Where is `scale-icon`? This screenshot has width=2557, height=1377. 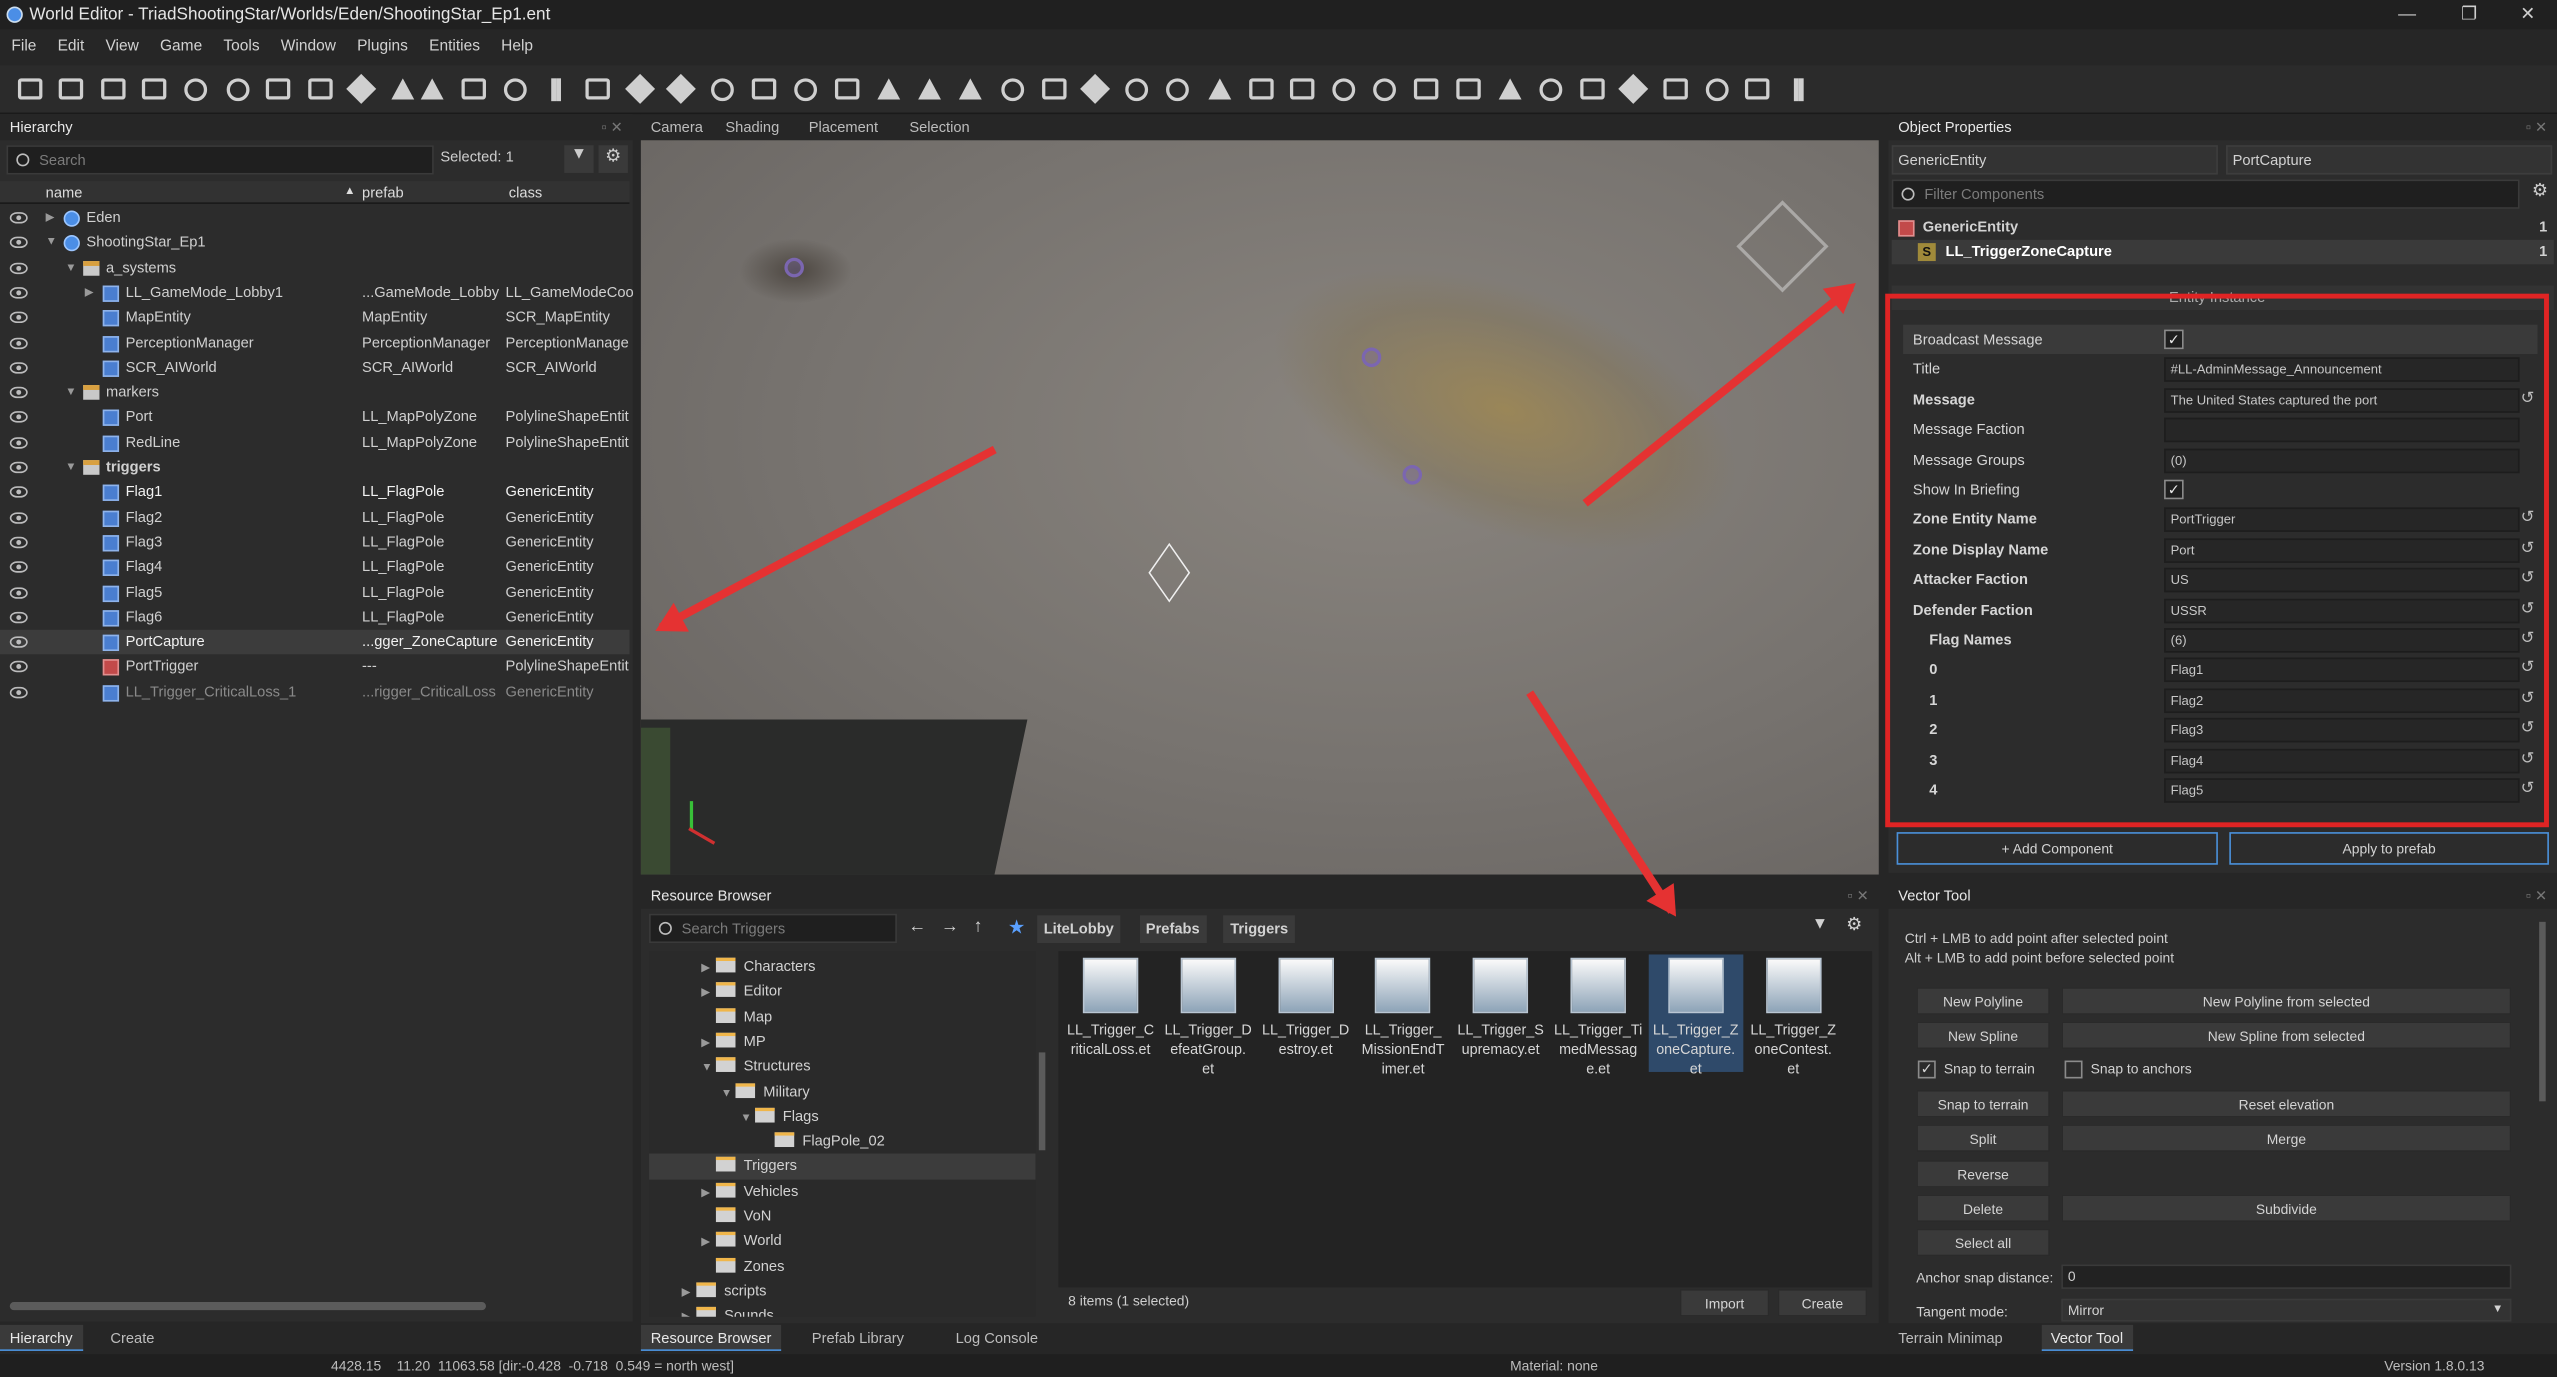 scale-icon is located at coordinates (764, 89).